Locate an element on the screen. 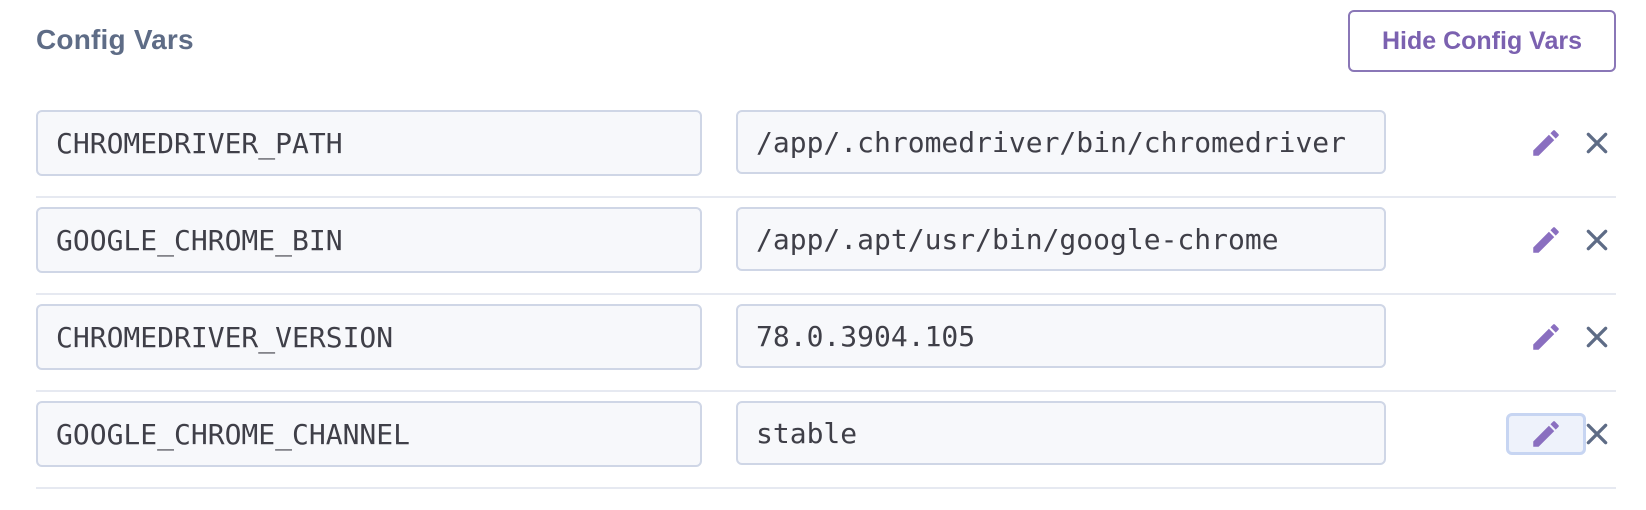 The height and width of the screenshot is (510, 1646). config-var-key-field: CHROMEDRIVER_PATH is located at coordinates (369, 143).